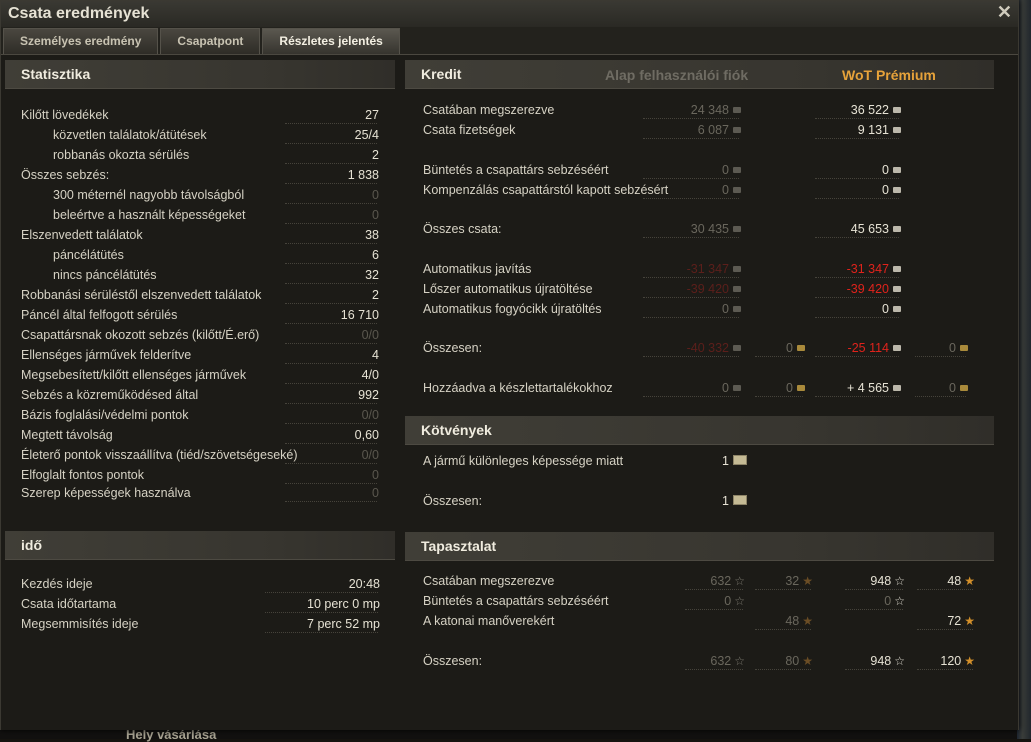  Describe the element at coordinates (881, 581) in the screenshot. I see `xp-premium-value-text: 948` at that location.